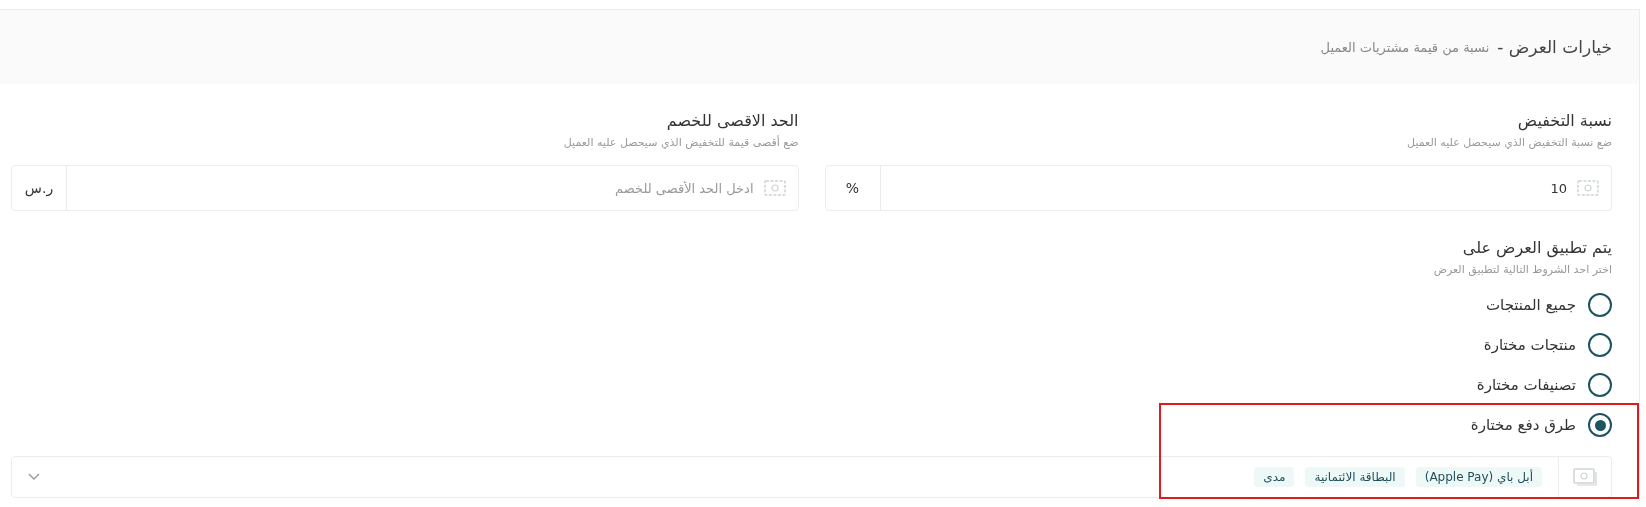  I want to click on payment-tag: البطاقة الائتمانية, so click(1355, 477).